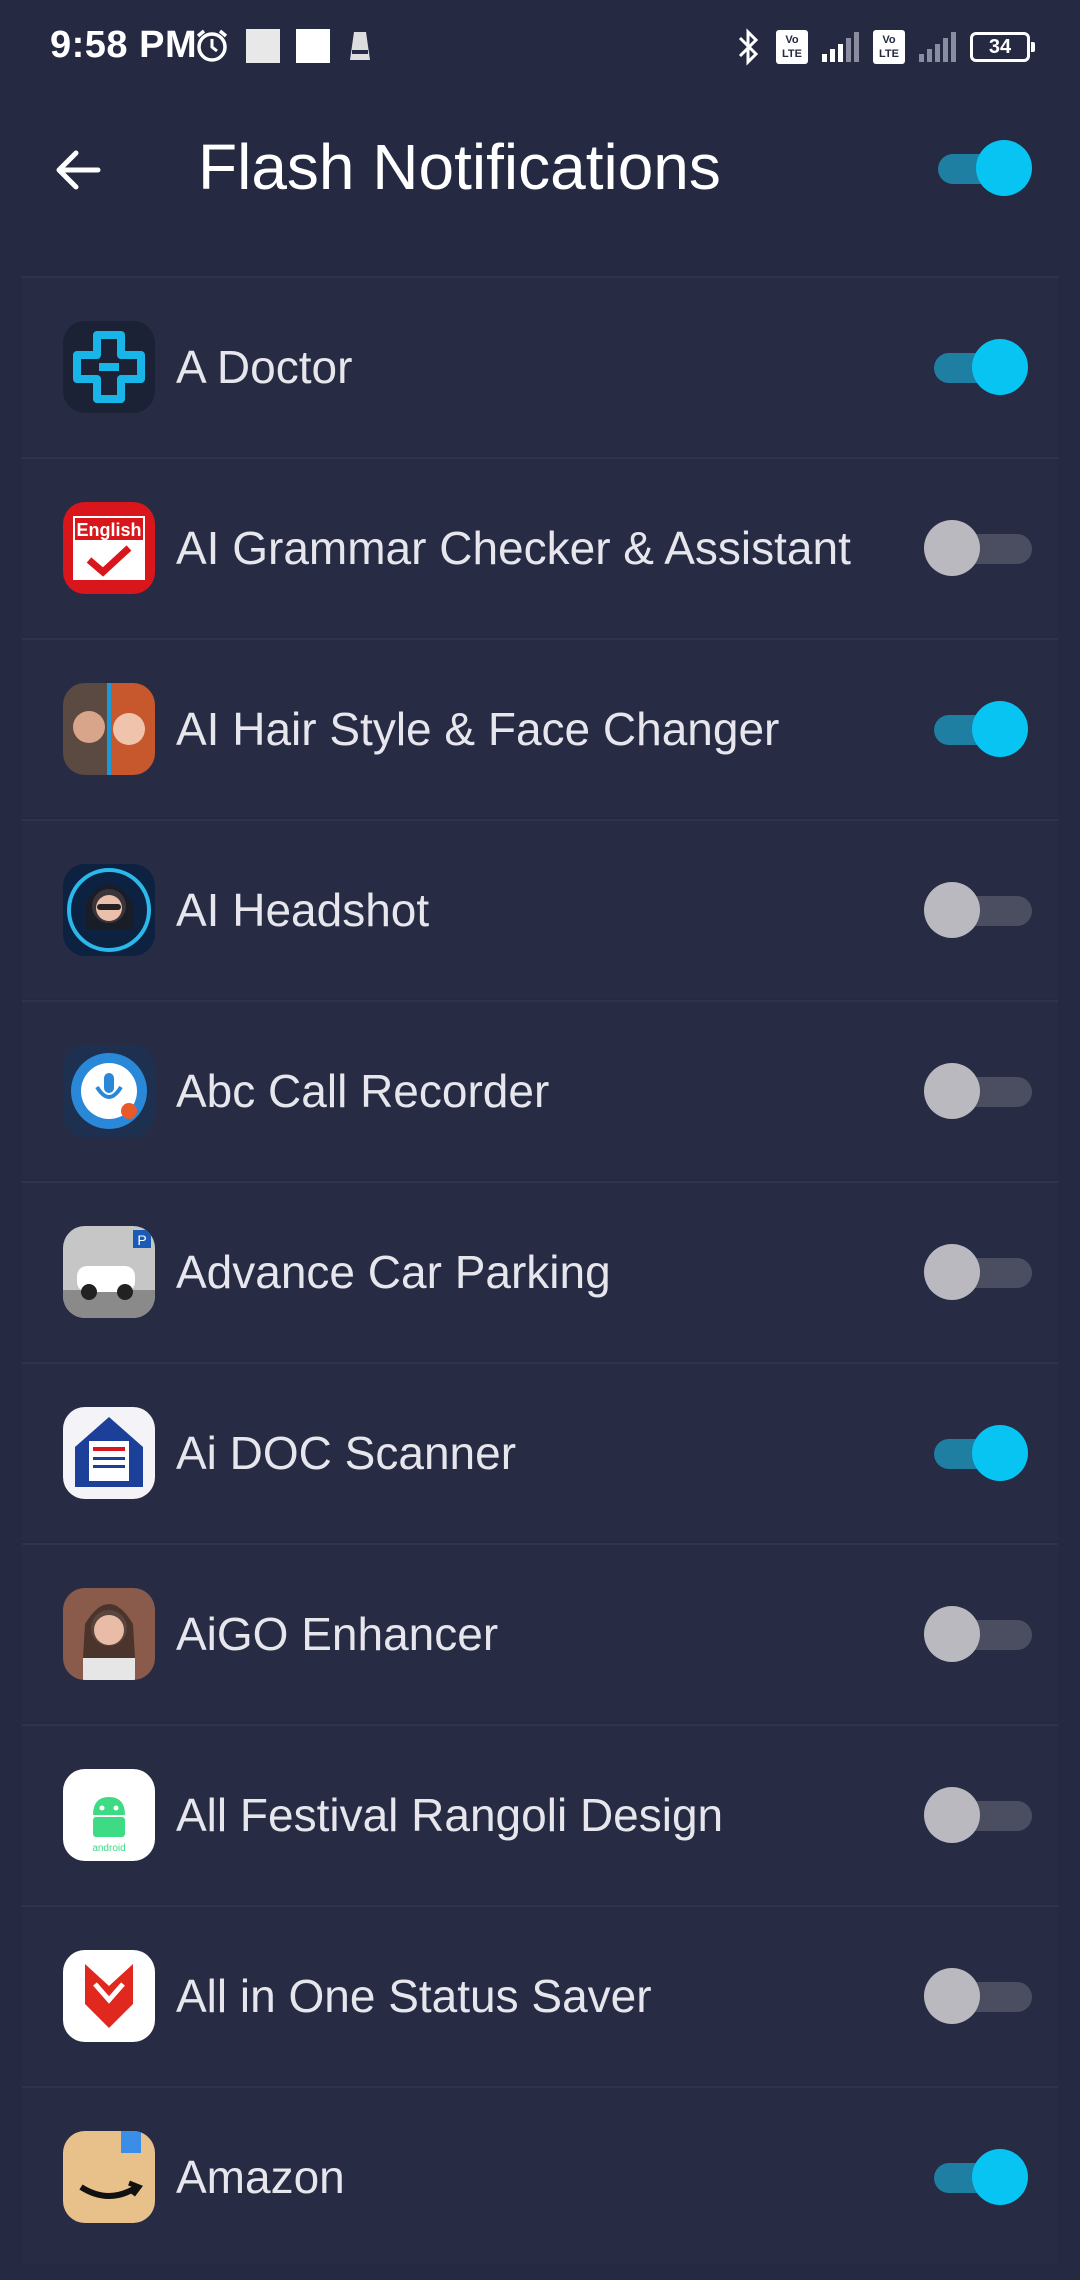 This screenshot has width=1080, height=2280. Describe the element at coordinates (363, 1091) in the screenshot. I see `app-name: Abc Call Recorder` at that location.